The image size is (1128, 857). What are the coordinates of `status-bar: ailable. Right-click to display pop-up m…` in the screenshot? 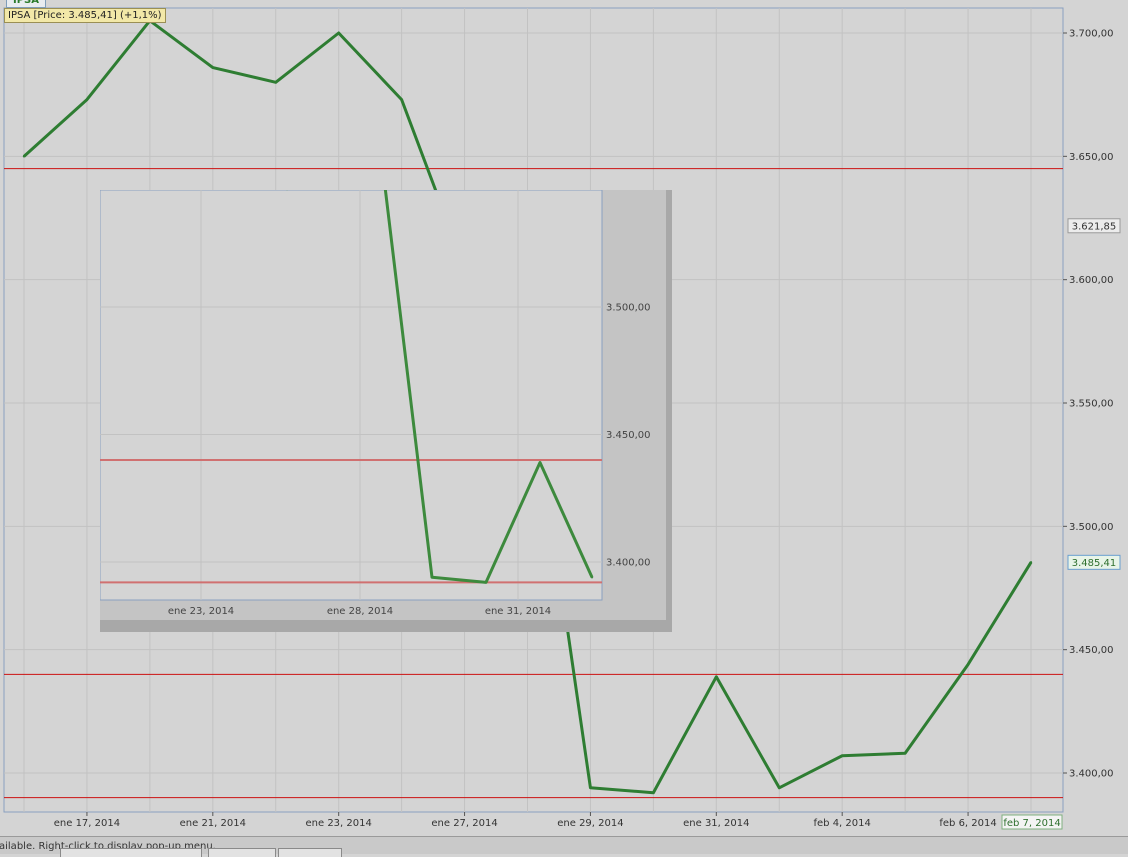 It's located at (564, 846).